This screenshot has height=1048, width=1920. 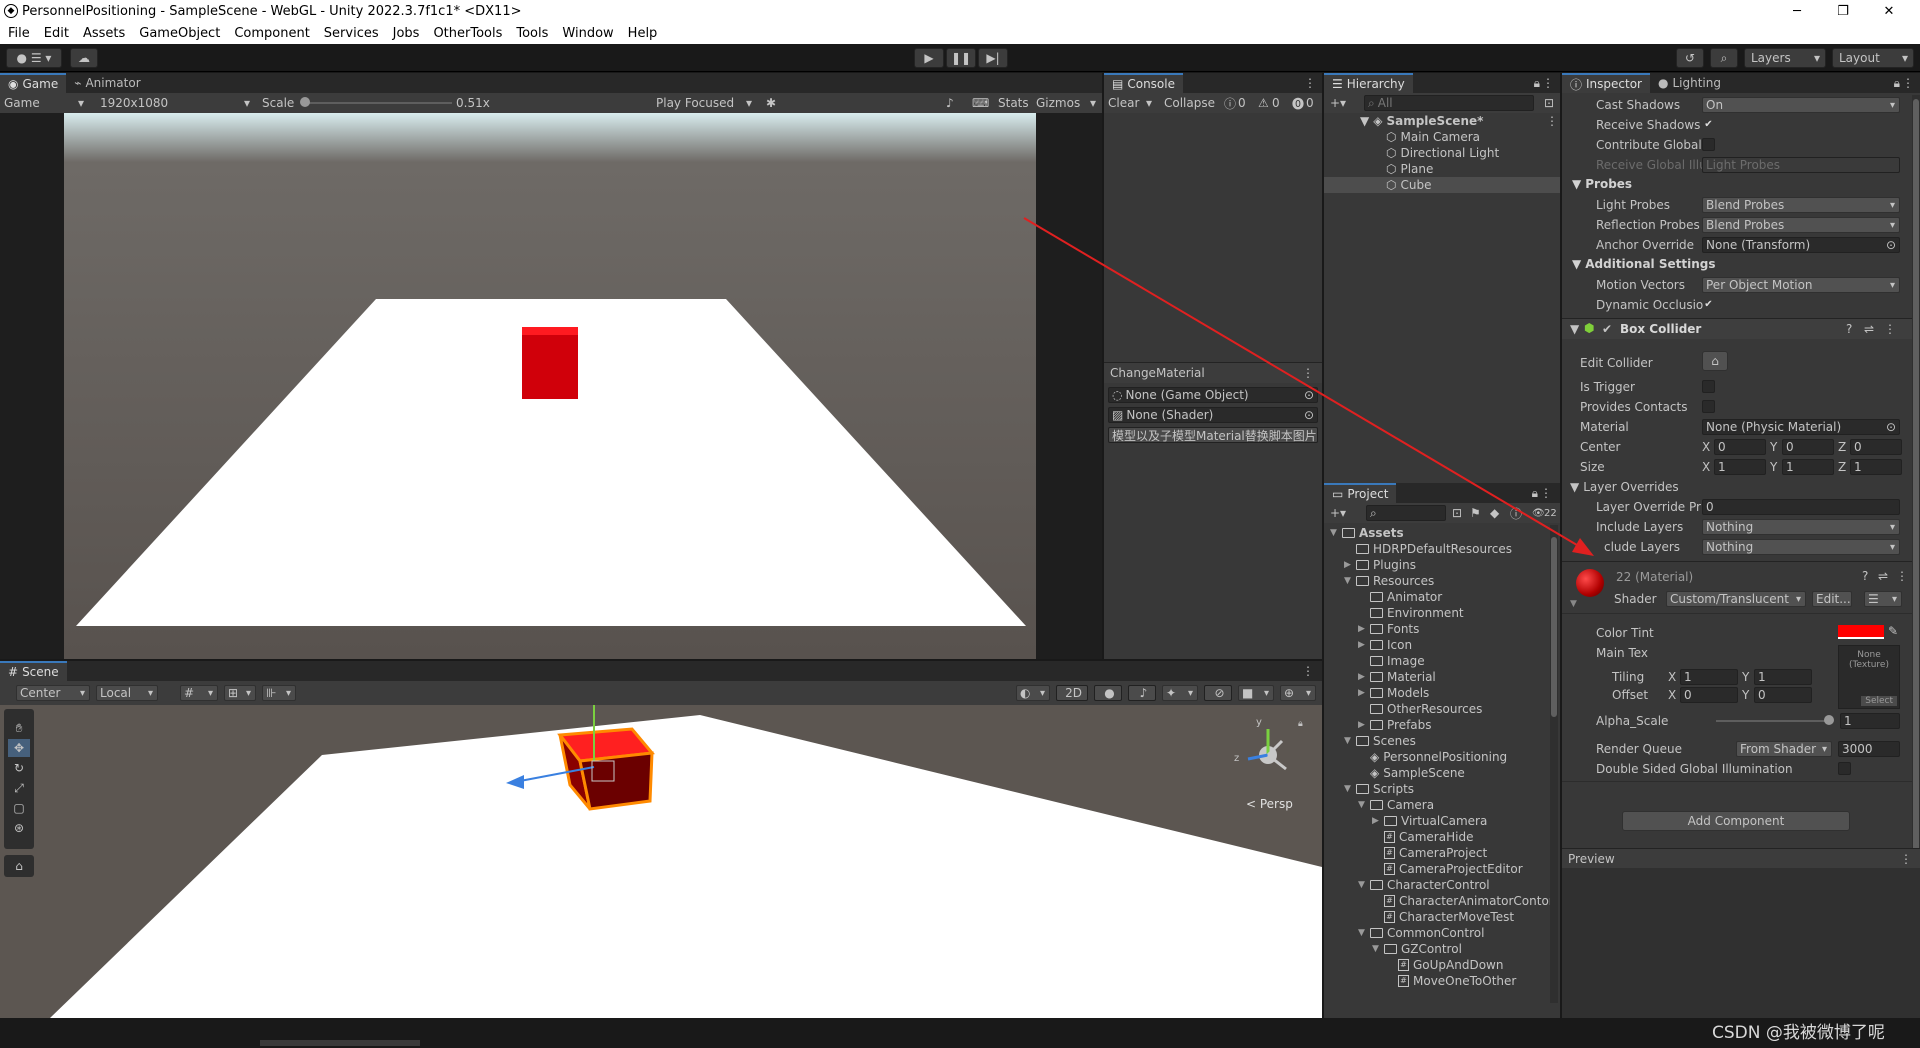 What do you see at coordinates (1916, 503) in the screenshot?
I see `inspector-scrollbar-thumb` at bounding box center [1916, 503].